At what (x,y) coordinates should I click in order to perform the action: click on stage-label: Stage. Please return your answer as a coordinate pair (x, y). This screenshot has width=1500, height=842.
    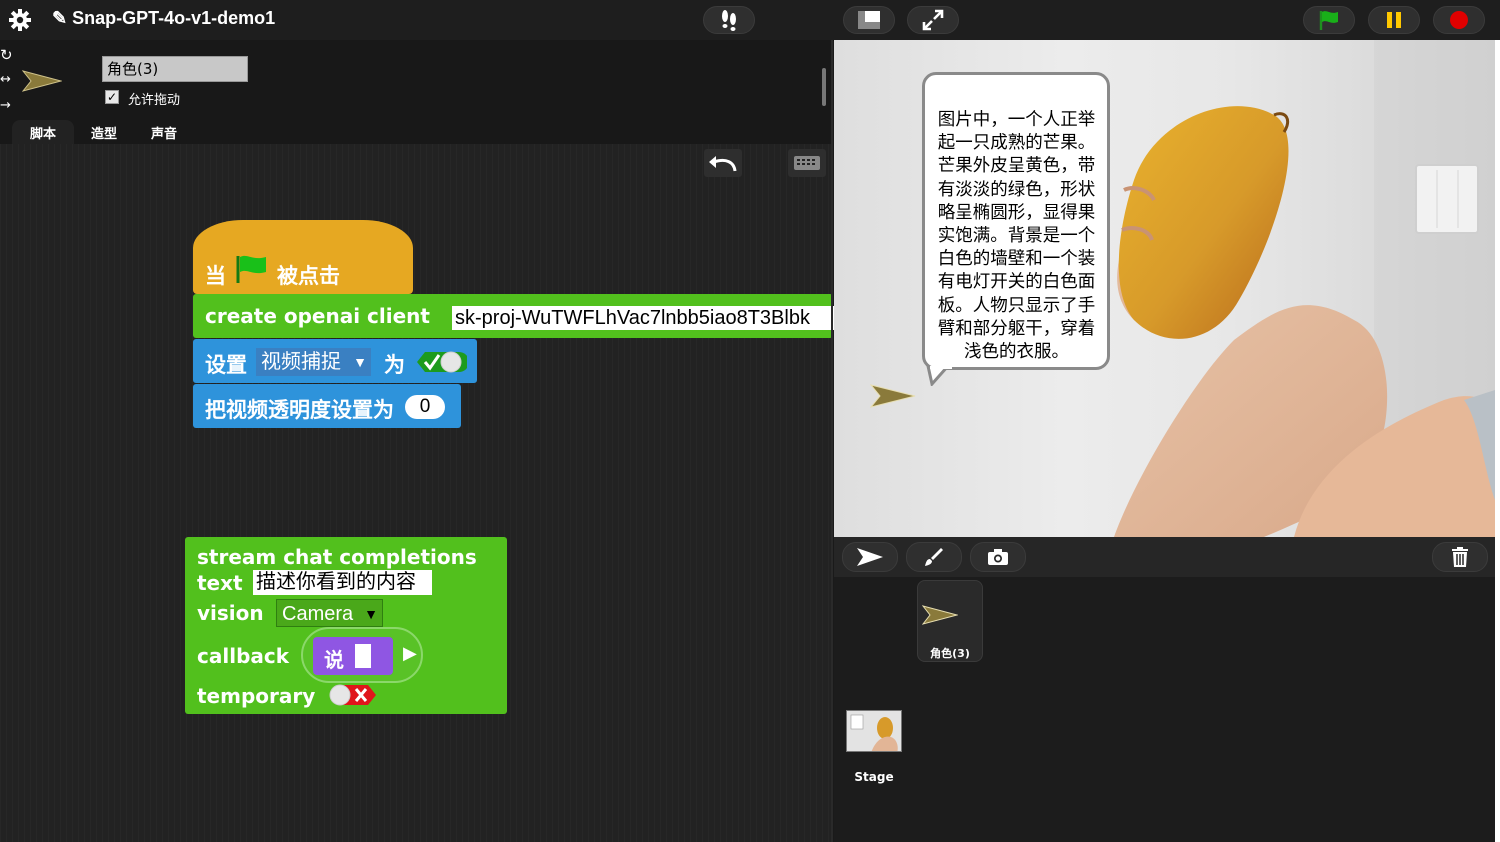
    Looking at the image, I should click on (874, 777).